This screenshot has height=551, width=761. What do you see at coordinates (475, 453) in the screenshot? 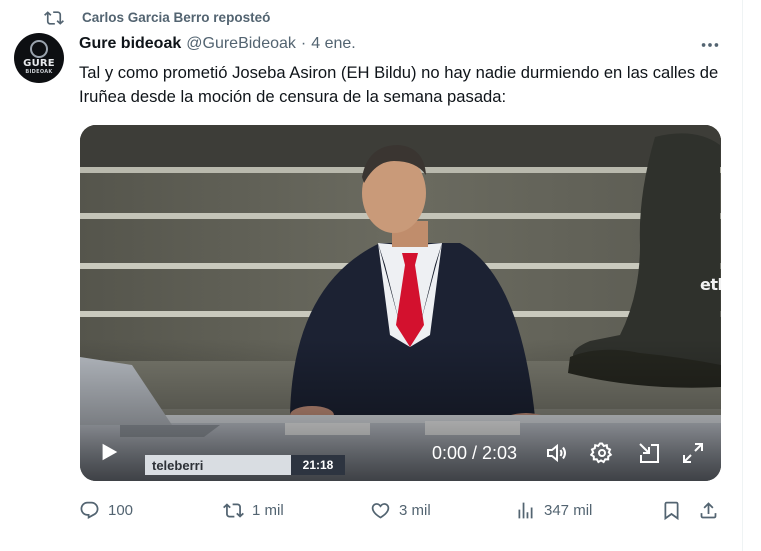
I see `video-time: 0:00 / 2:03` at bounding box center [475, 453].